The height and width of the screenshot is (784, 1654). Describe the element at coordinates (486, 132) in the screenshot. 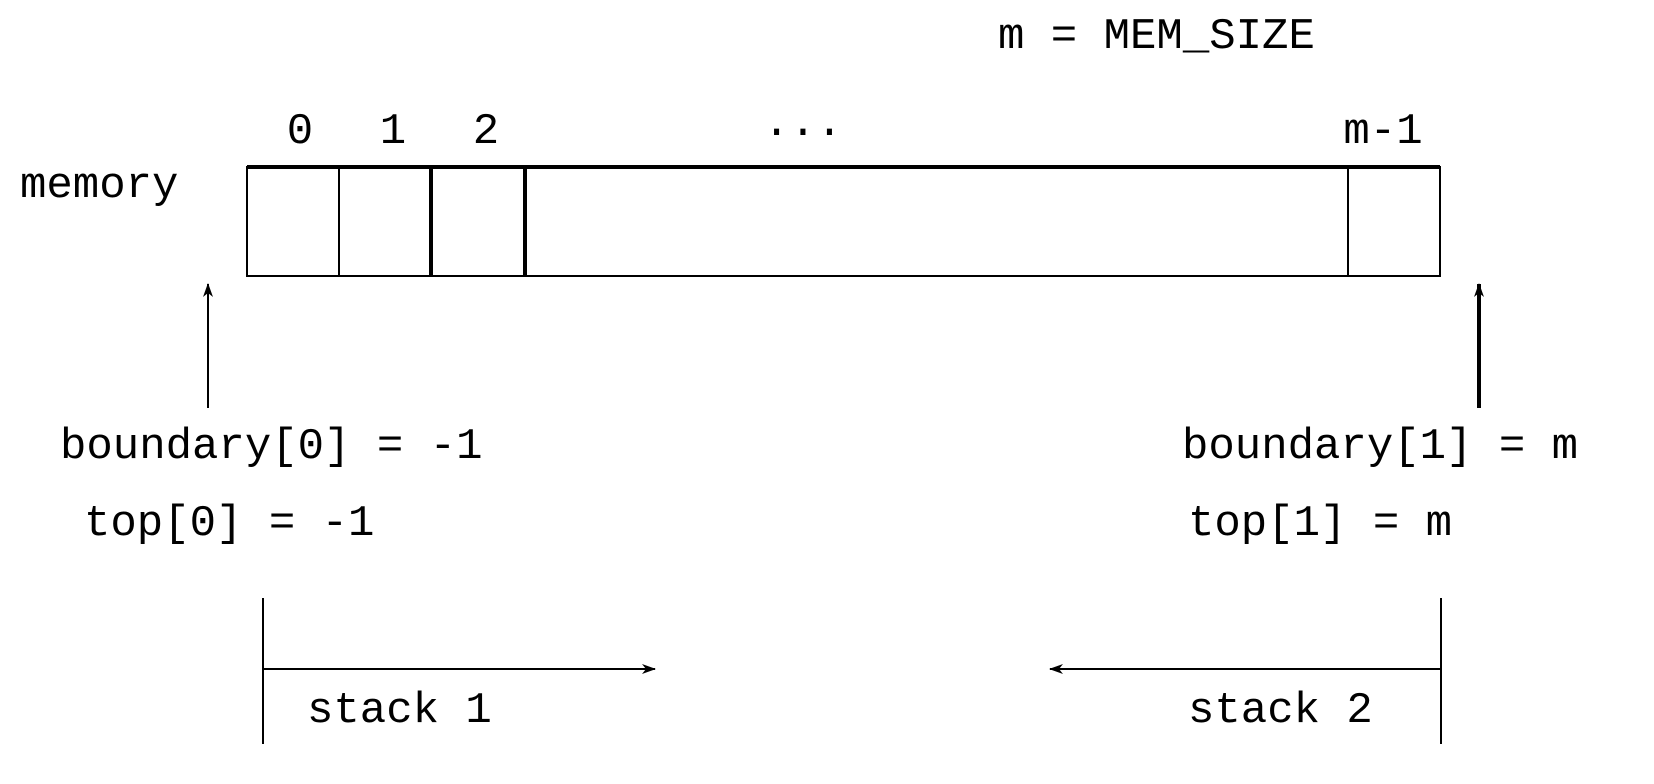

I see `cell-index-2: 2` at that location.